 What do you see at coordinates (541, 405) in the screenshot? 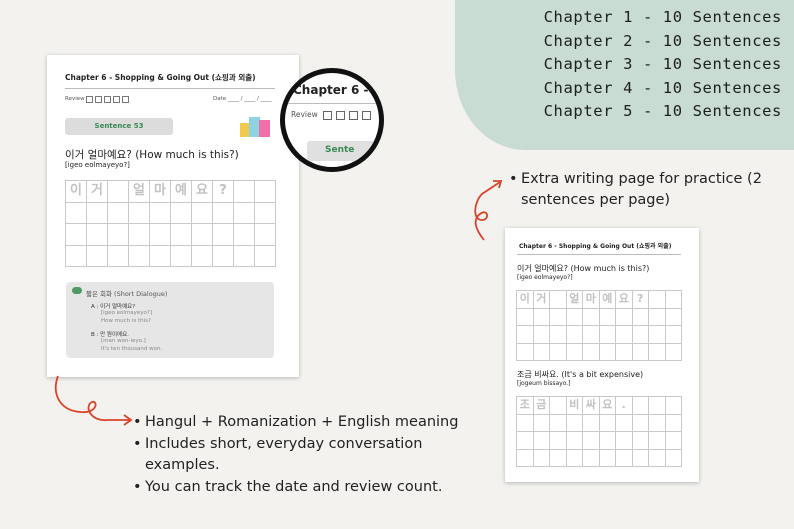
I see `grid-cell: 금` at bounding box center [541, 405].